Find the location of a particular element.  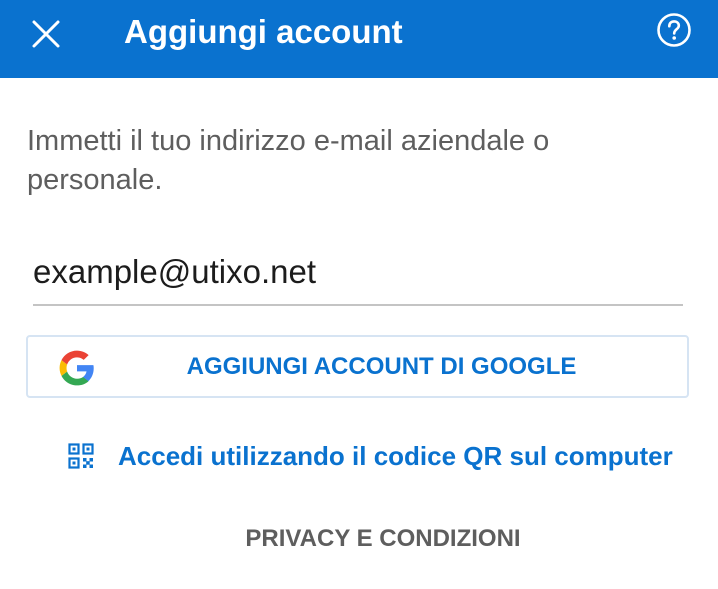

email-field is located at coordinates (358, 273).